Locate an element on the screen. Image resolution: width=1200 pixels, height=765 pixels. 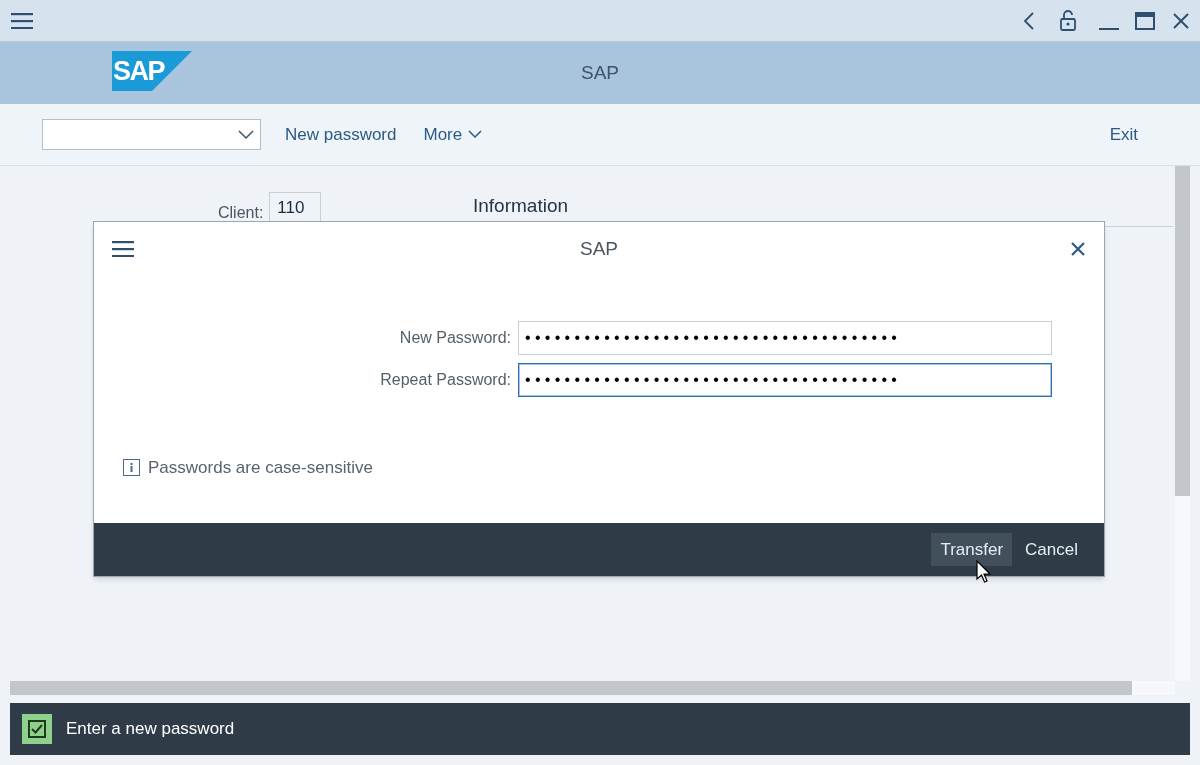
vertical-scrollbar is located at coordinates (1182, 423).